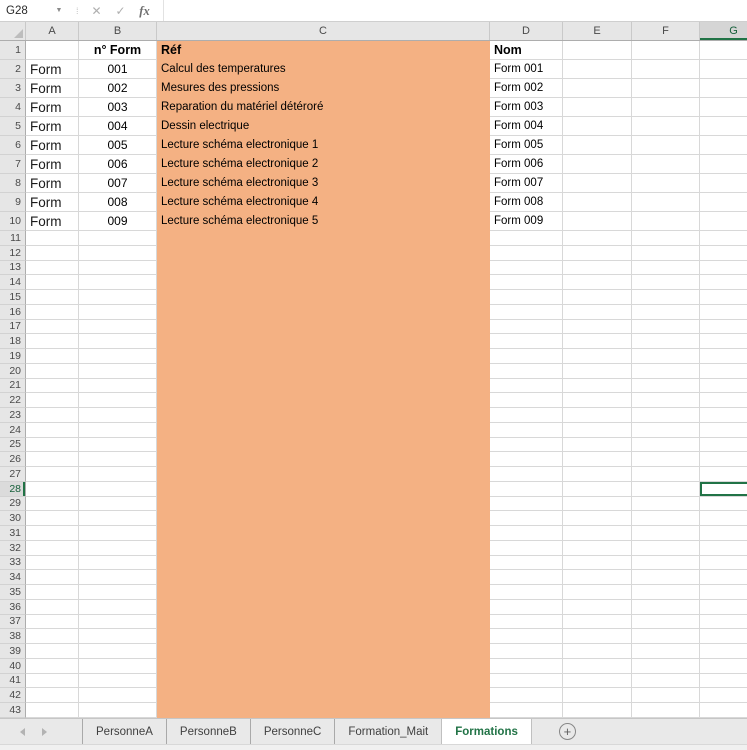 The height and width of the screenshot is (750, 747). What do you see at coordinates (207, 731) in the screenshot?
I see `sheet-tab-personneb: PersonneB` at bounding box center [207, 731].